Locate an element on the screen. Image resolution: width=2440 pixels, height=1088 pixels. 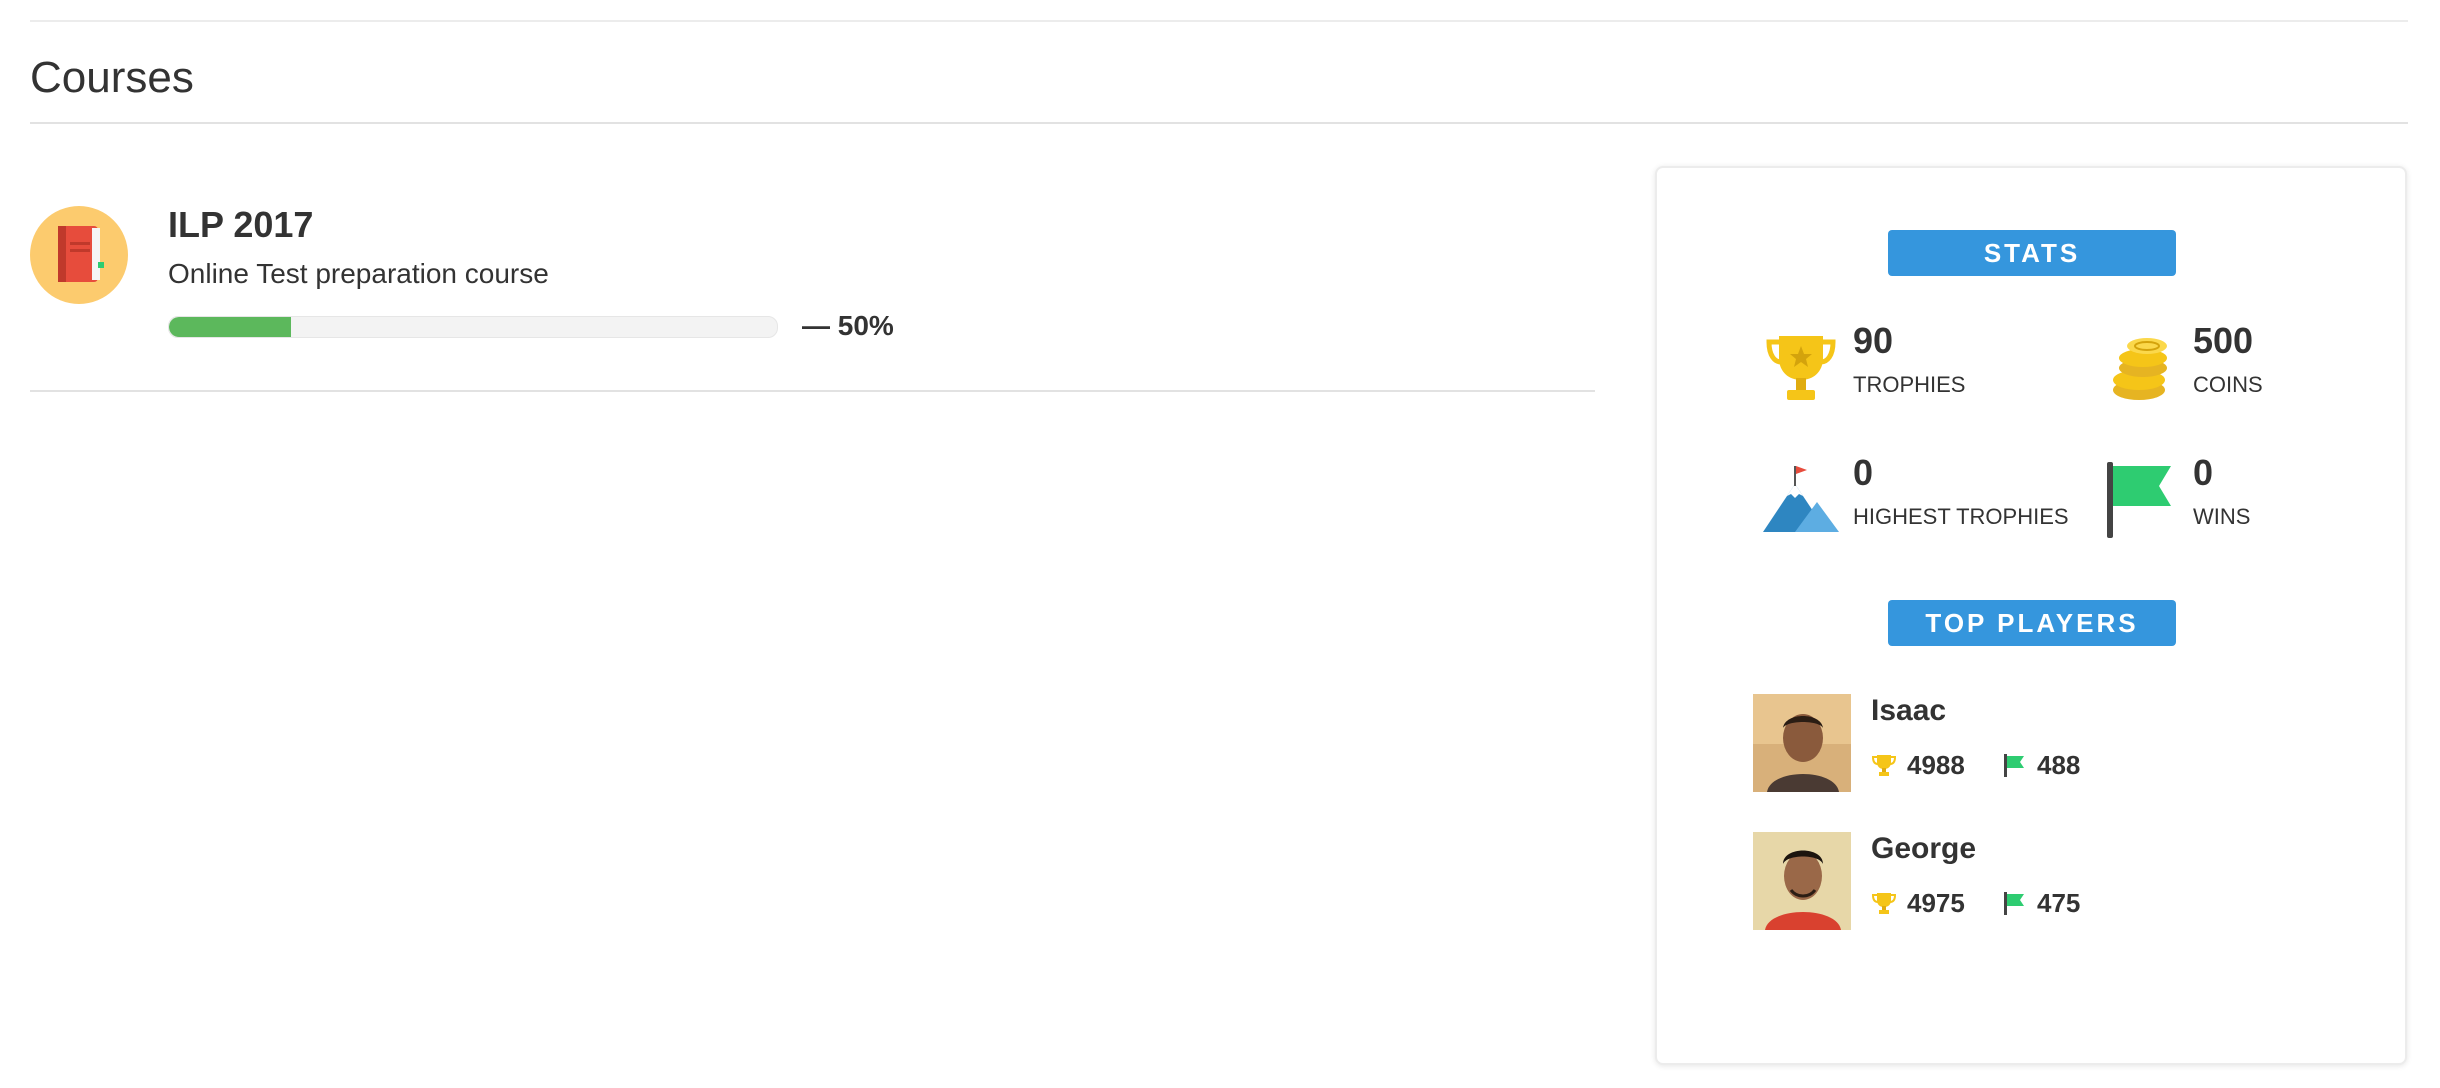
highest-trophies-label: Highest Trophies is located at coordinates (1961, 516).